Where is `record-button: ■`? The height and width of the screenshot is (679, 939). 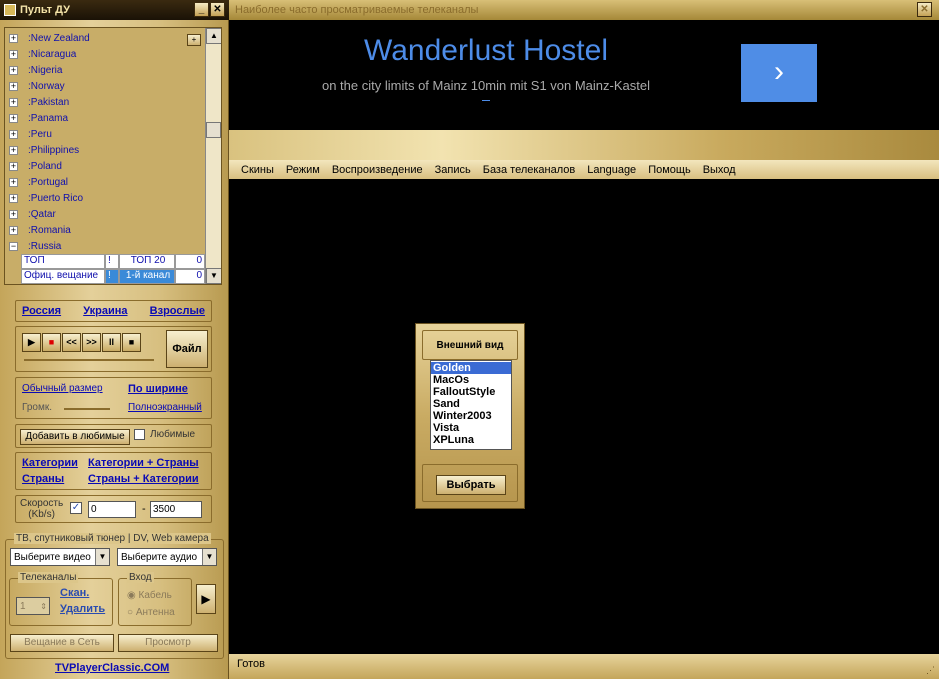 record-button: ■ is located at coordinates (51, 342).